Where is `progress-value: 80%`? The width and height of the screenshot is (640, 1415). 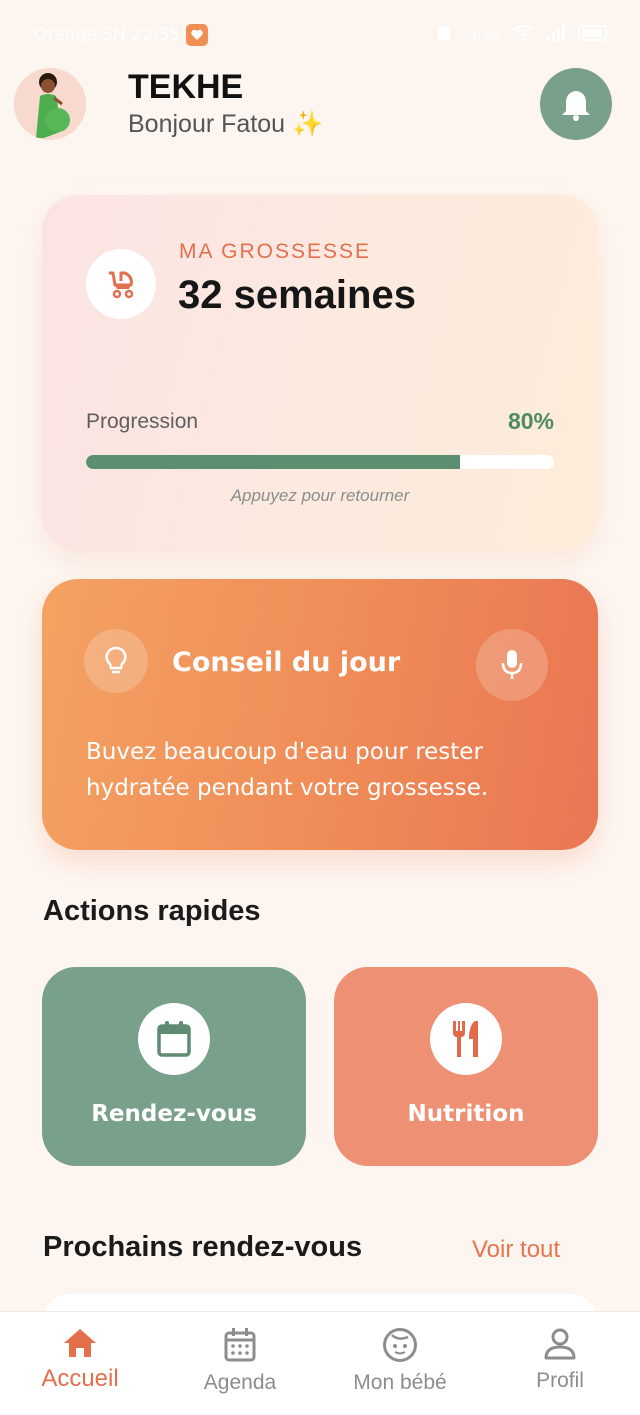
progress-value: 80% is located at coordinates (530, 421).